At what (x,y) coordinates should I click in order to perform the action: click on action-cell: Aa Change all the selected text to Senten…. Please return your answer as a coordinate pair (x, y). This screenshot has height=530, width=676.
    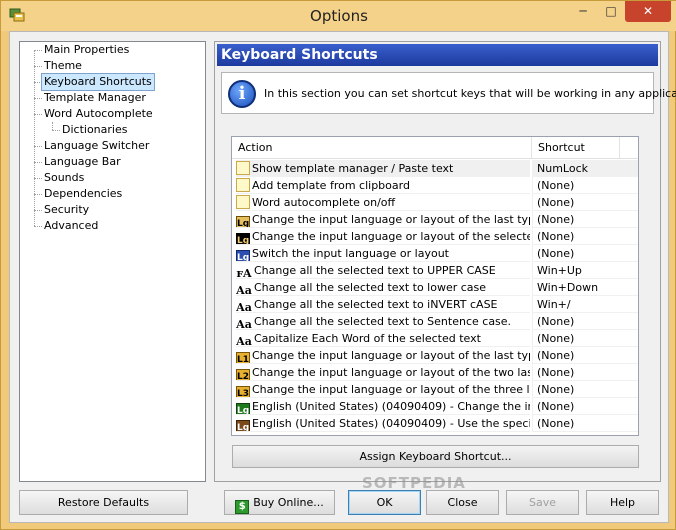
    Looking at the image, I should click on (383, 321).